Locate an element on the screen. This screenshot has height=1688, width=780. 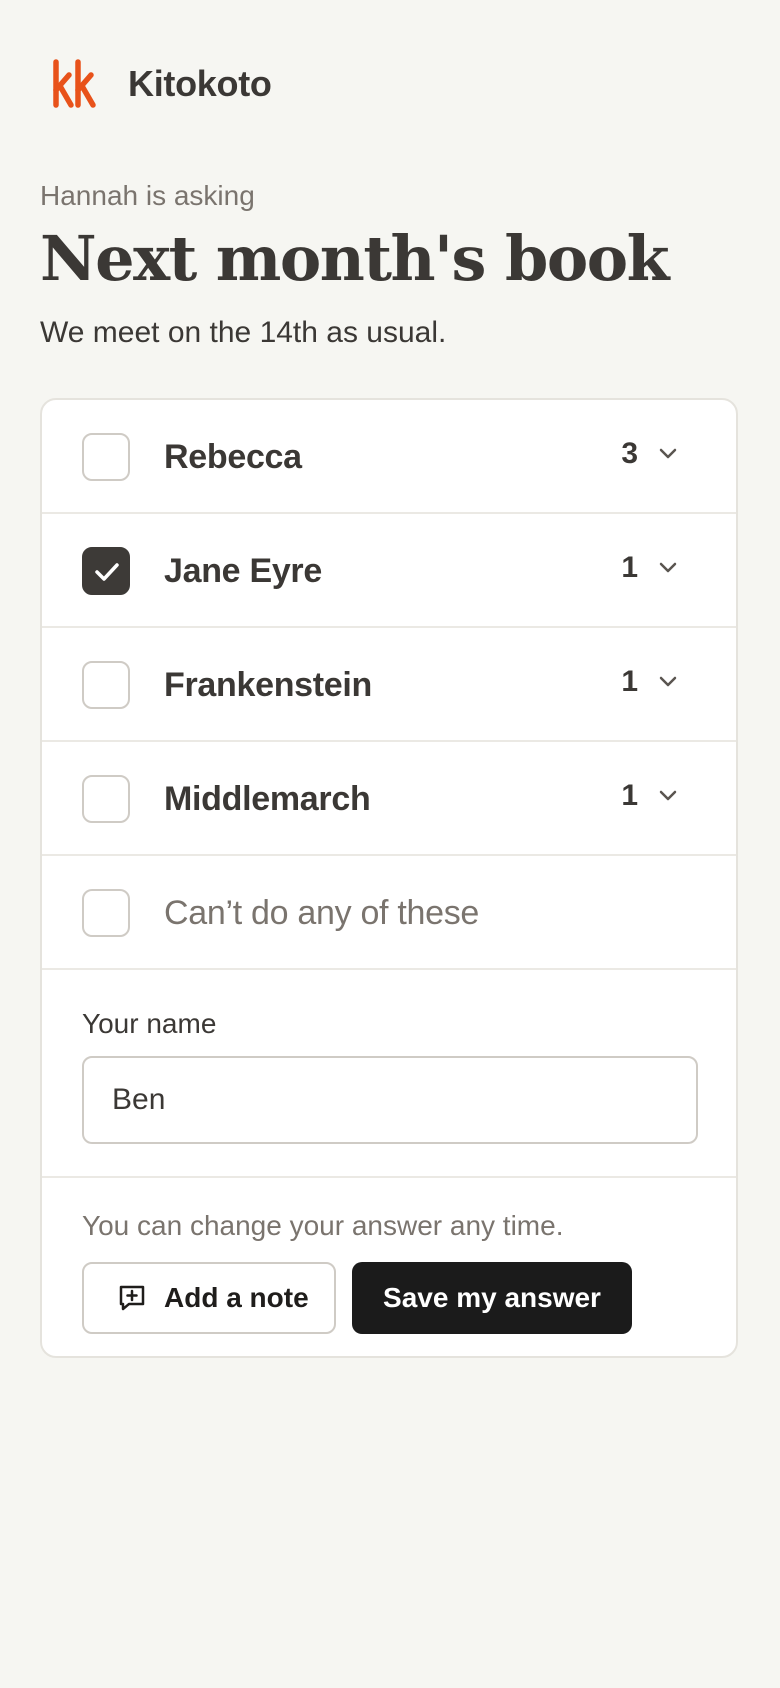
check-icon is located at coordinates (107, 572).